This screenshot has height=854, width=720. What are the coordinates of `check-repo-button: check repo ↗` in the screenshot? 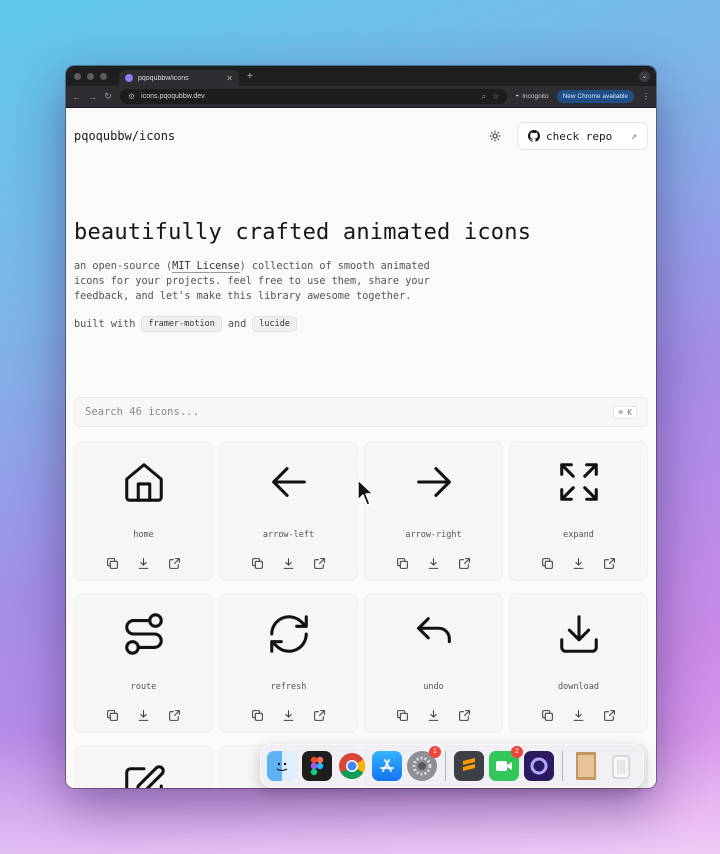 It's located at (582, 136).